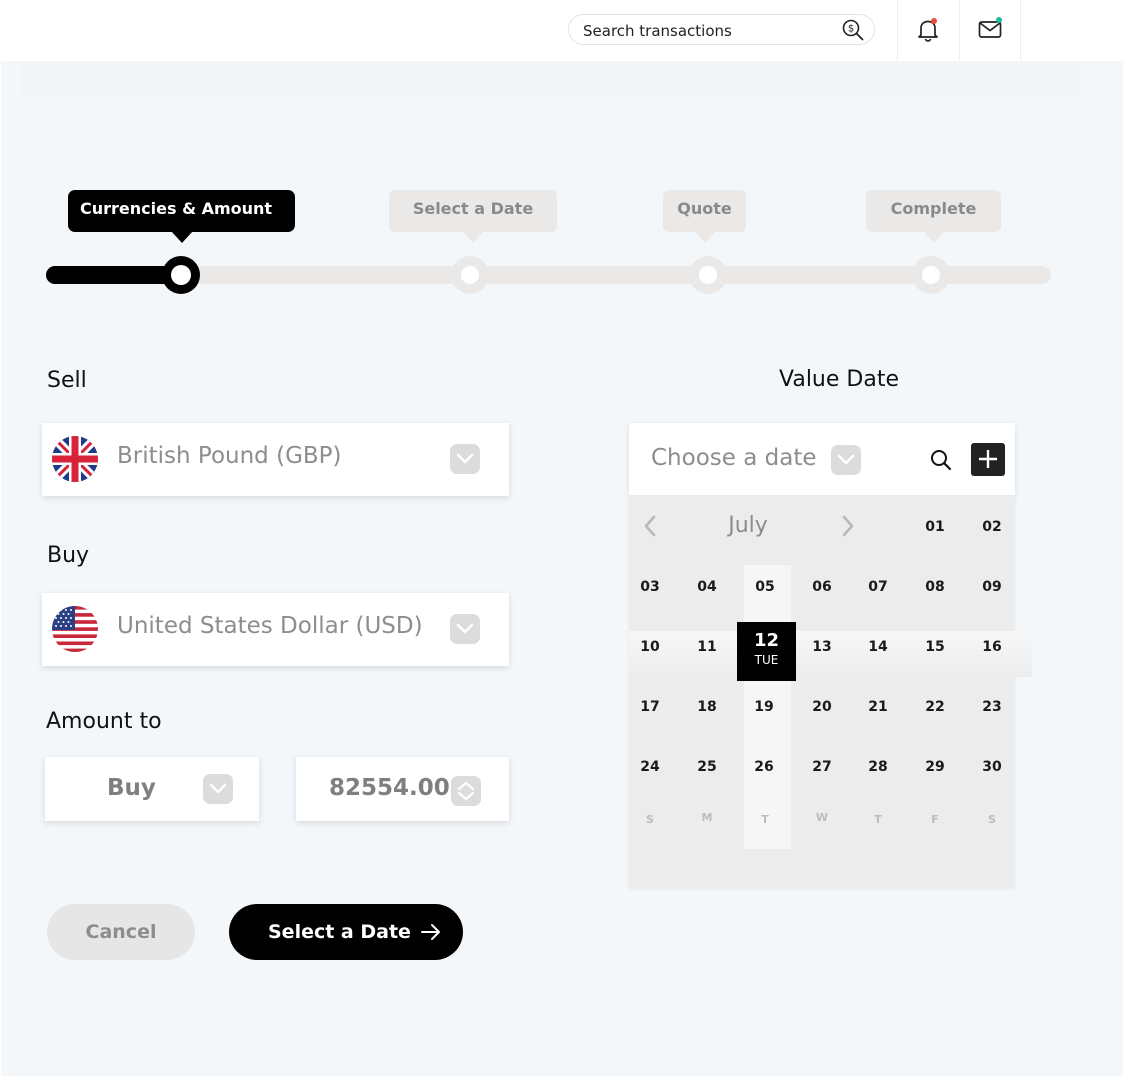 The width and height of the screenshot is (1123, 1076). I want to click on money-search-icon: $, so click(853, 30).